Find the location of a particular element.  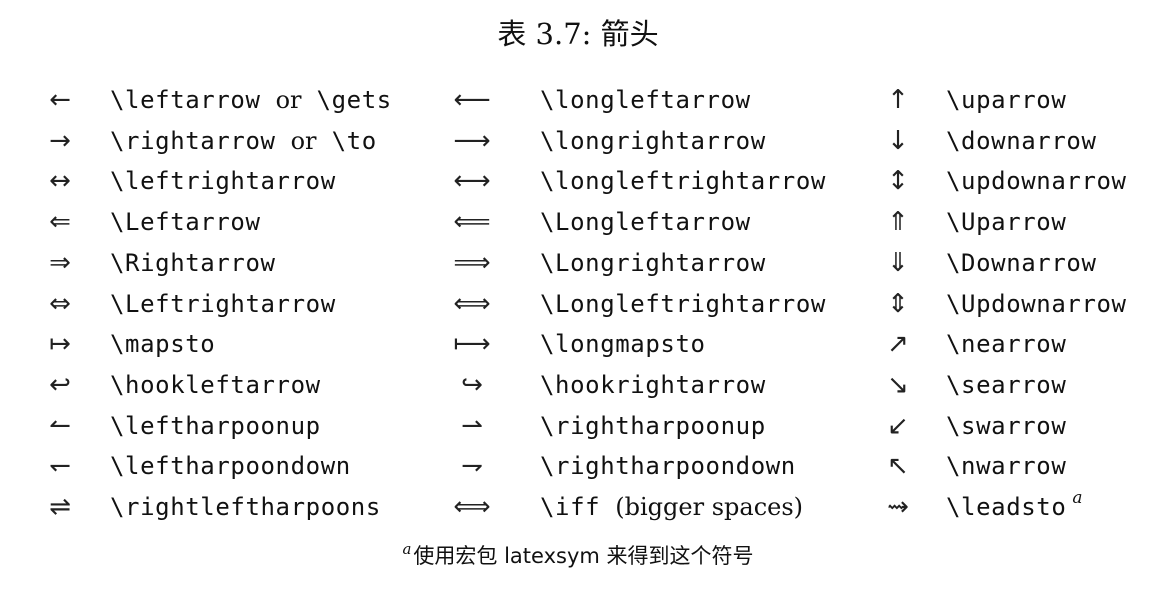

hookleftarrow-symbol: ↩ is located at coordinates (60, 384).